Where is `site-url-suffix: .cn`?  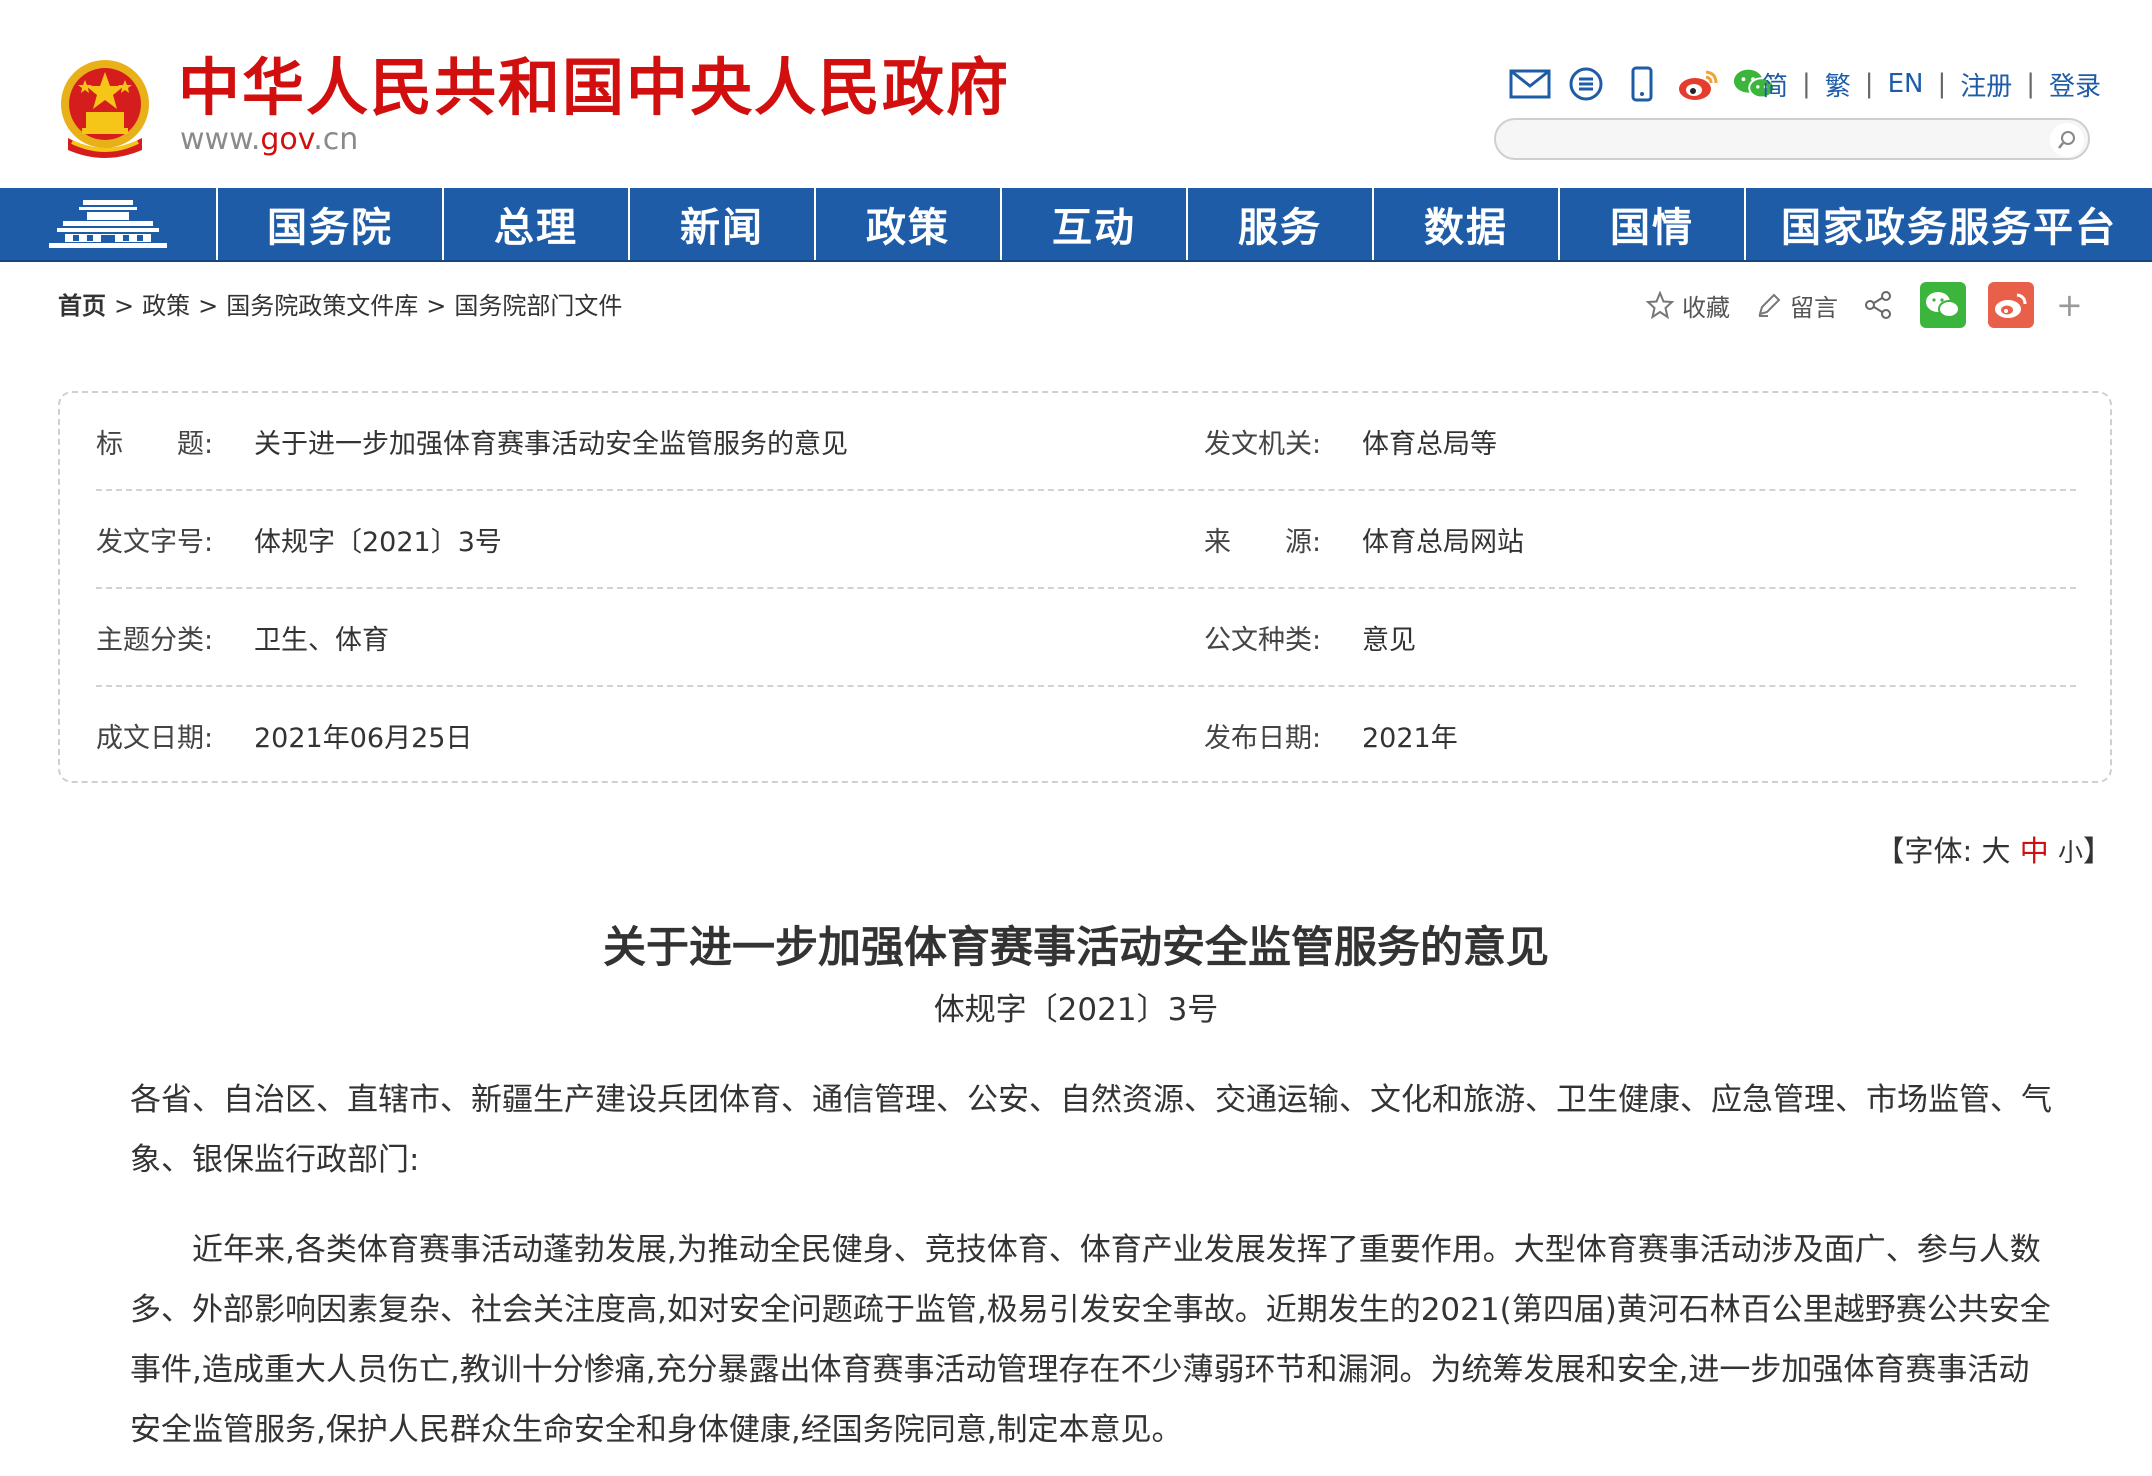 site-url-suffix: .cn is located at coordinates (336, 139).